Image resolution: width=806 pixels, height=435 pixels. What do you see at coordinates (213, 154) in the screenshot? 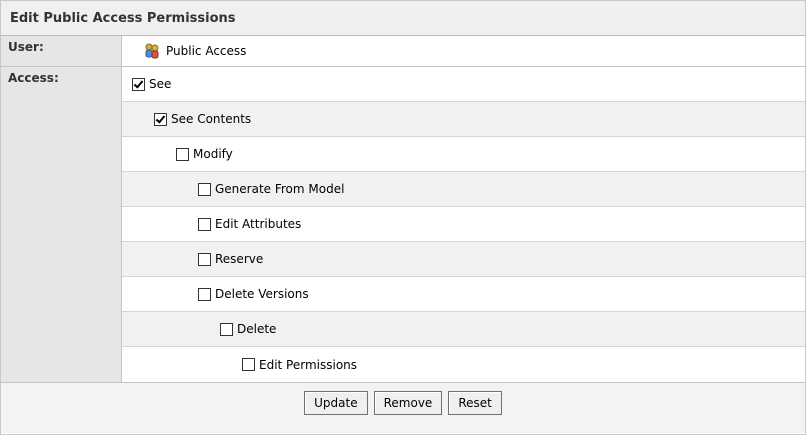
I see `permission-label: Modify` at bounding box center [213, 154].